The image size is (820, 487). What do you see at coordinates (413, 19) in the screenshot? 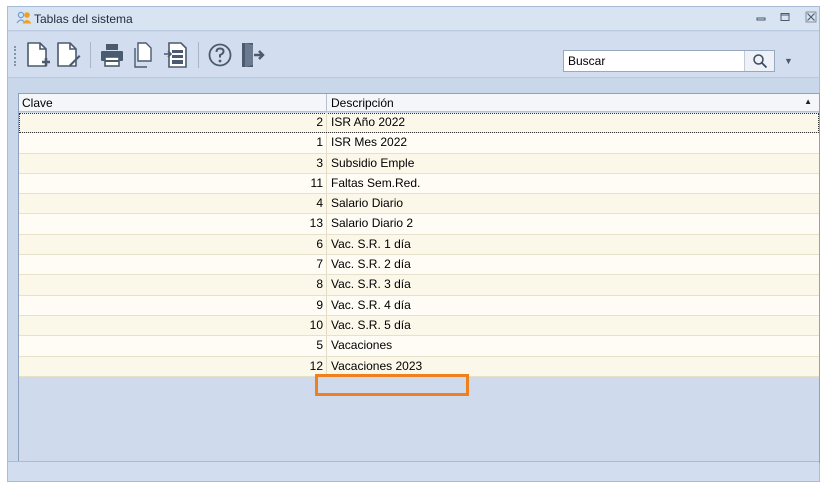
I see `title-bar: Tablas del sistema` at bounding box center [413, 19].